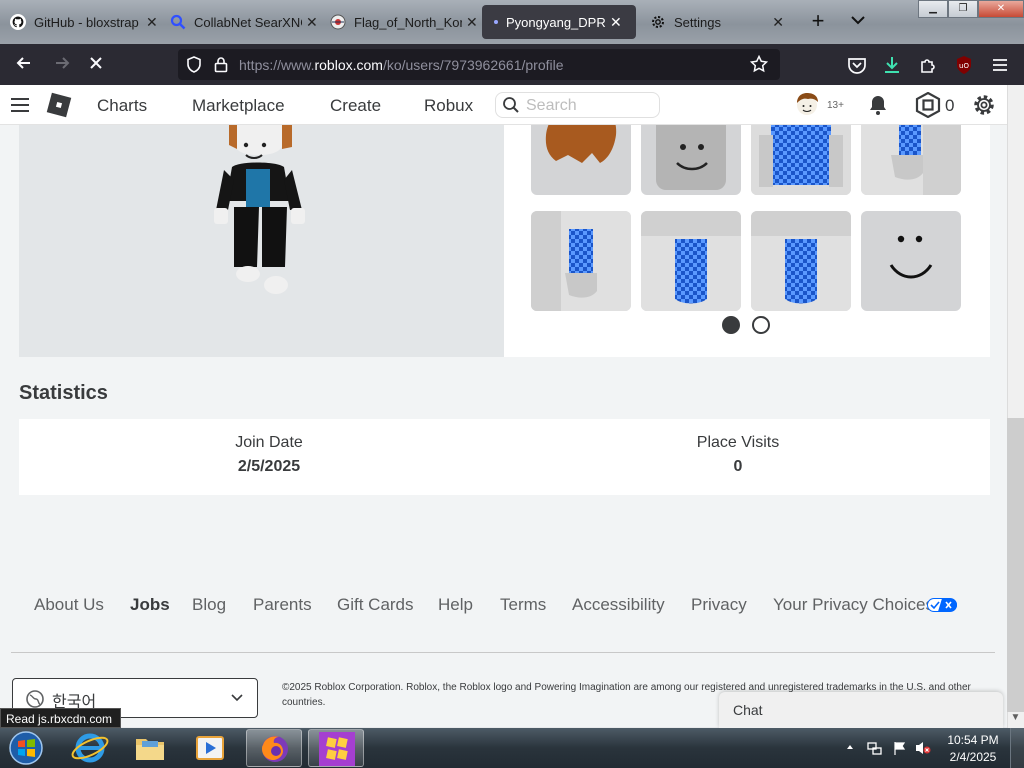 This screenshot has height=768, width=1024. Describe the element at coordinates (408, 22) in the screenshot. I see `tab-title: Flag_of_North_Kor` at that location.